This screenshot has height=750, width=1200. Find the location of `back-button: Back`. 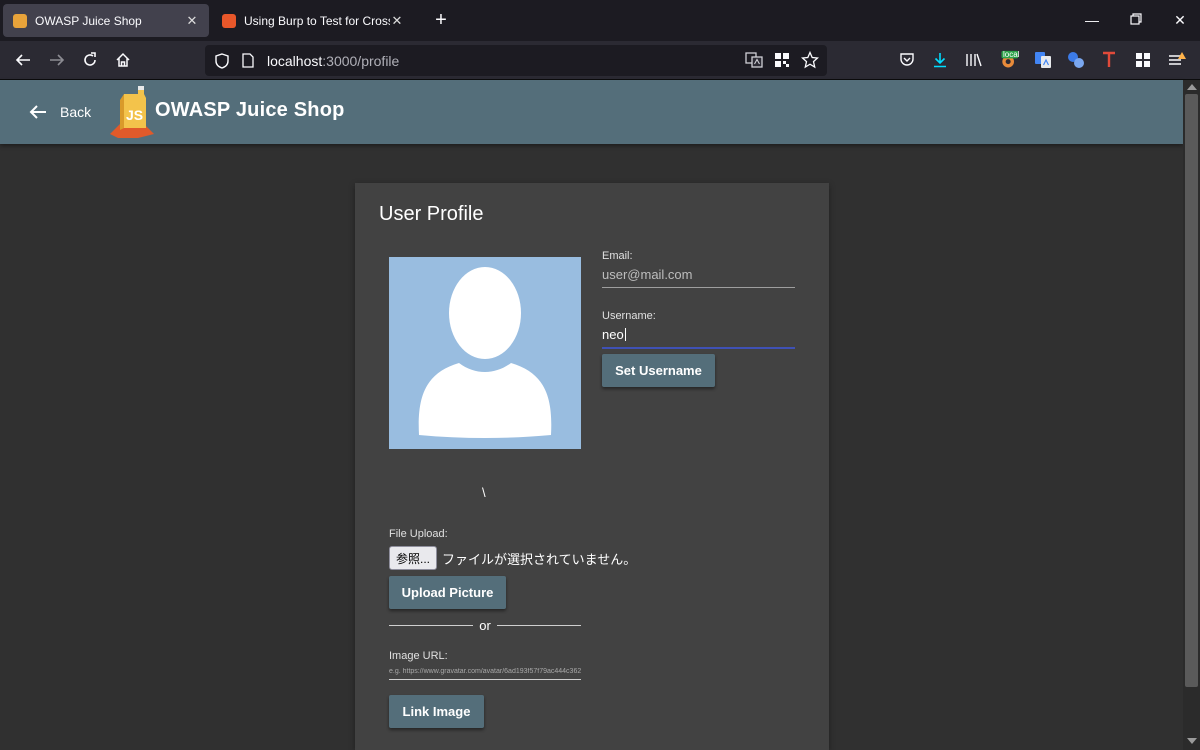

back-button: Back is located at coordinates (59, 112).